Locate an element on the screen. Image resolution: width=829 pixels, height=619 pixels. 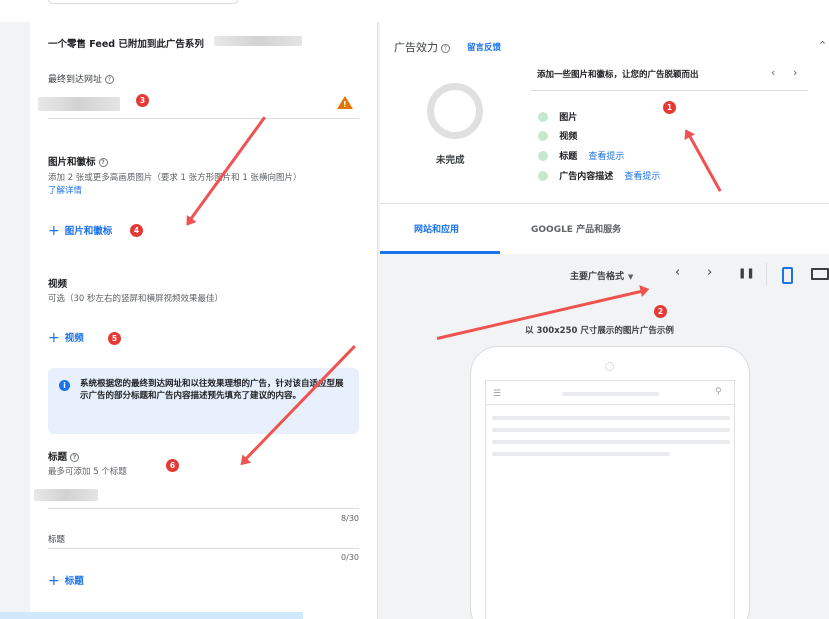
ad-strength-title: 广告效力? is located at coordinates (422, 47).